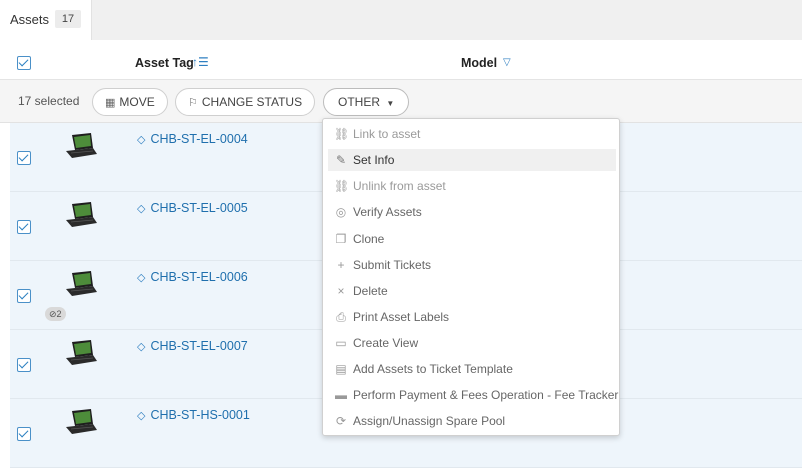 Image resolution: width=802 pixels, height=475 pixels. Describe the element at coordinates (342, 134) in the screenshot. I see `link-icon: ⛓` at that location.